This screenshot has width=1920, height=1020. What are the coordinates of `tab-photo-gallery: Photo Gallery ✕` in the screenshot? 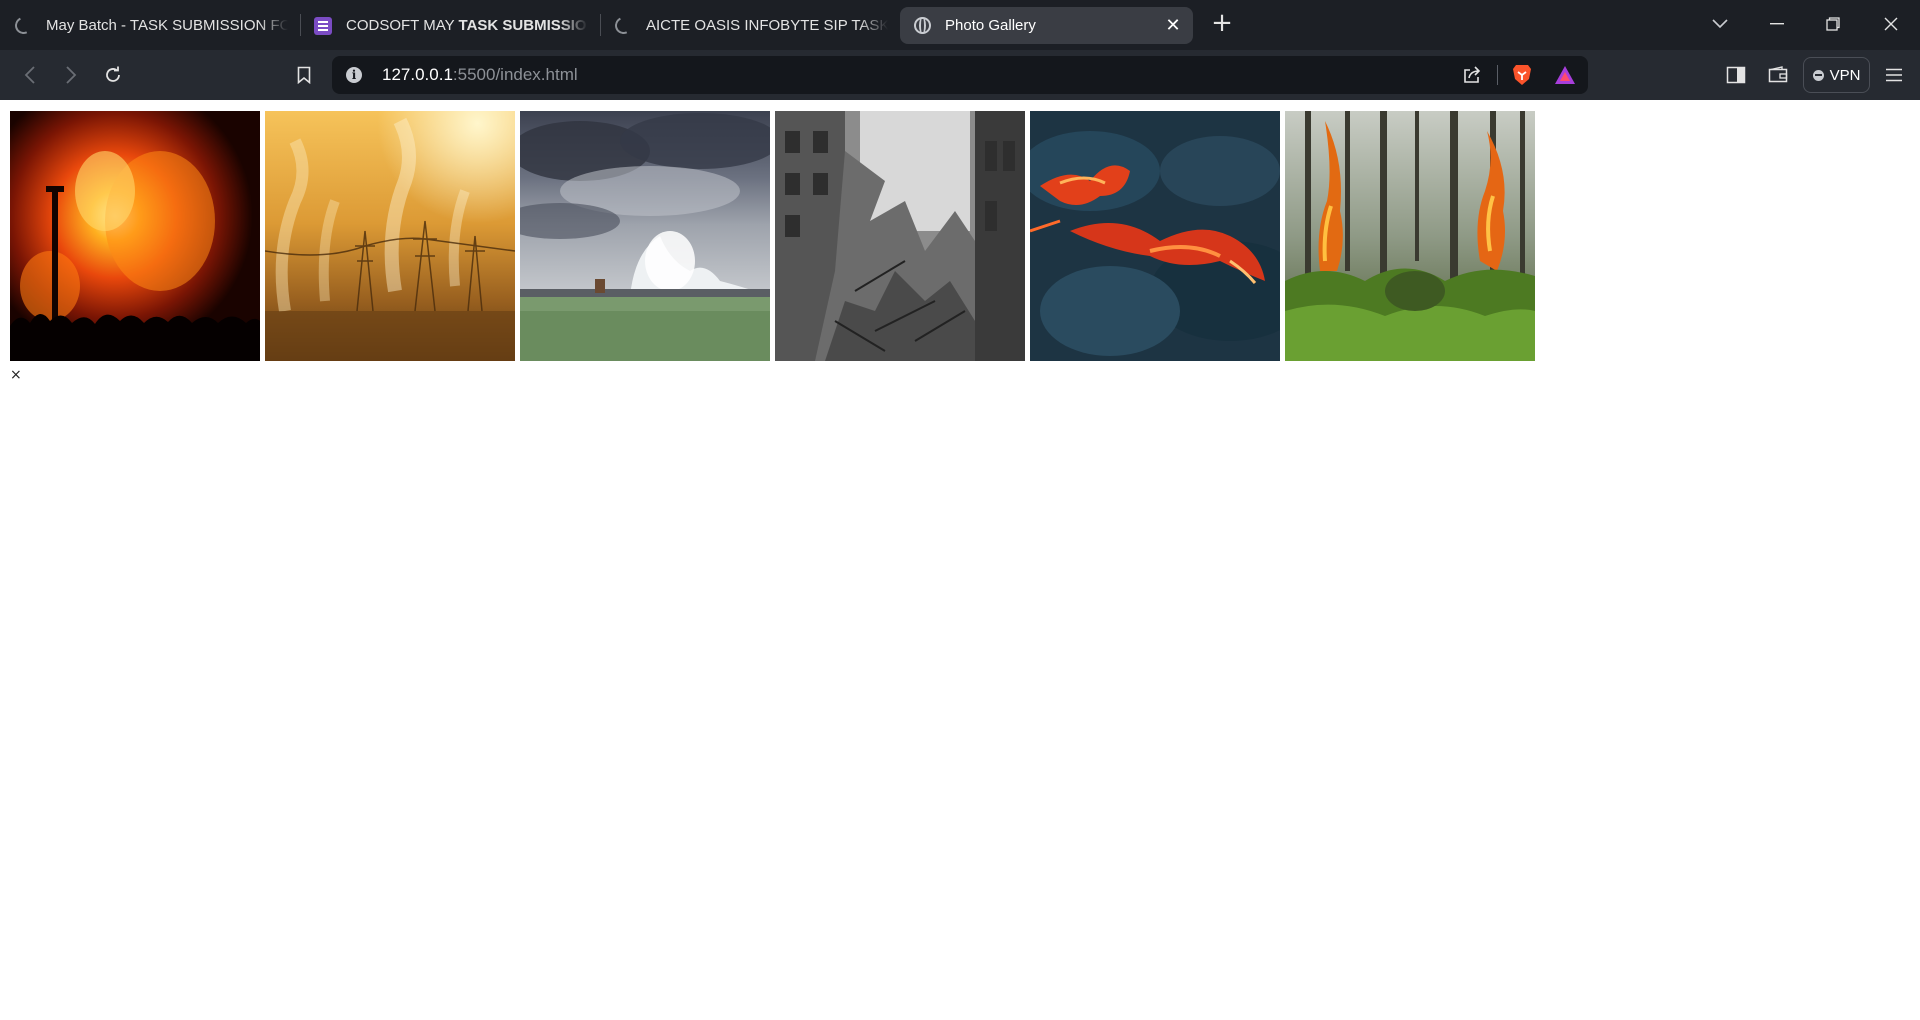 It's located at (1046, 25).